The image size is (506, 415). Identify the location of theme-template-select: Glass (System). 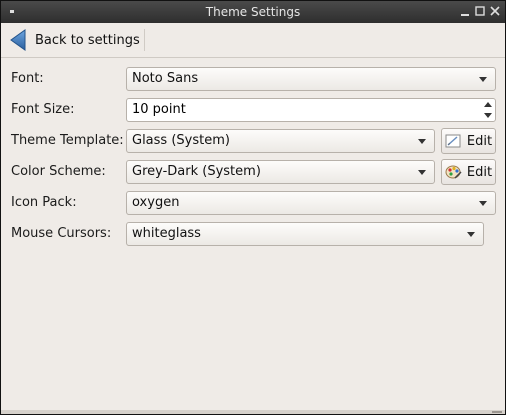
(280, 141).